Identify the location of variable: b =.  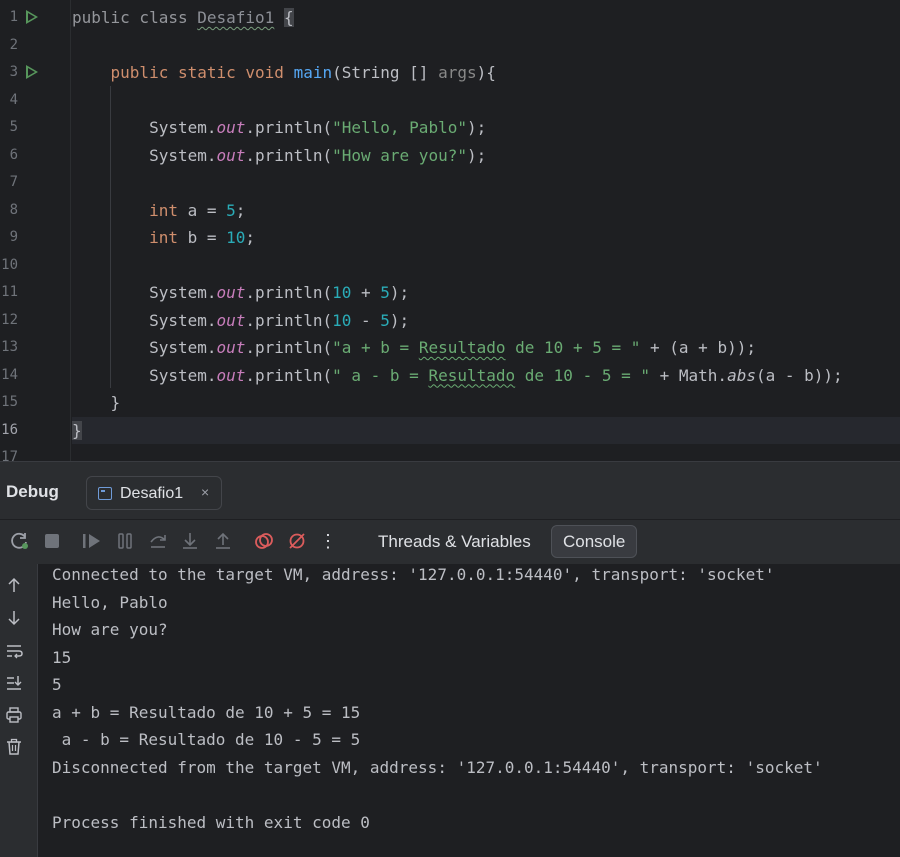
(207, 237).